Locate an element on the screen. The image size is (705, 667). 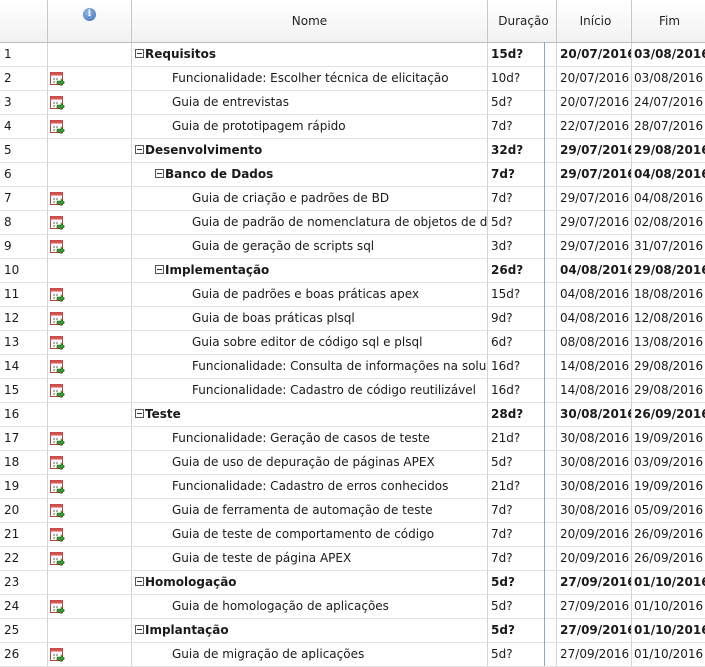
row-id: 4 is located at coordinates (24, 126).